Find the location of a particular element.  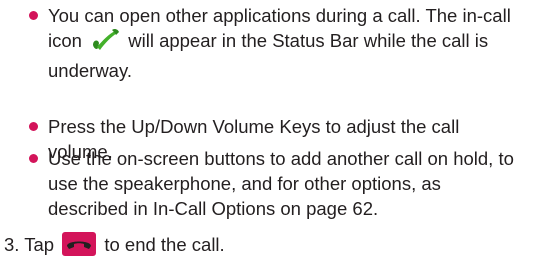

in-call-phone-icon is located at coordinates (105, 43).